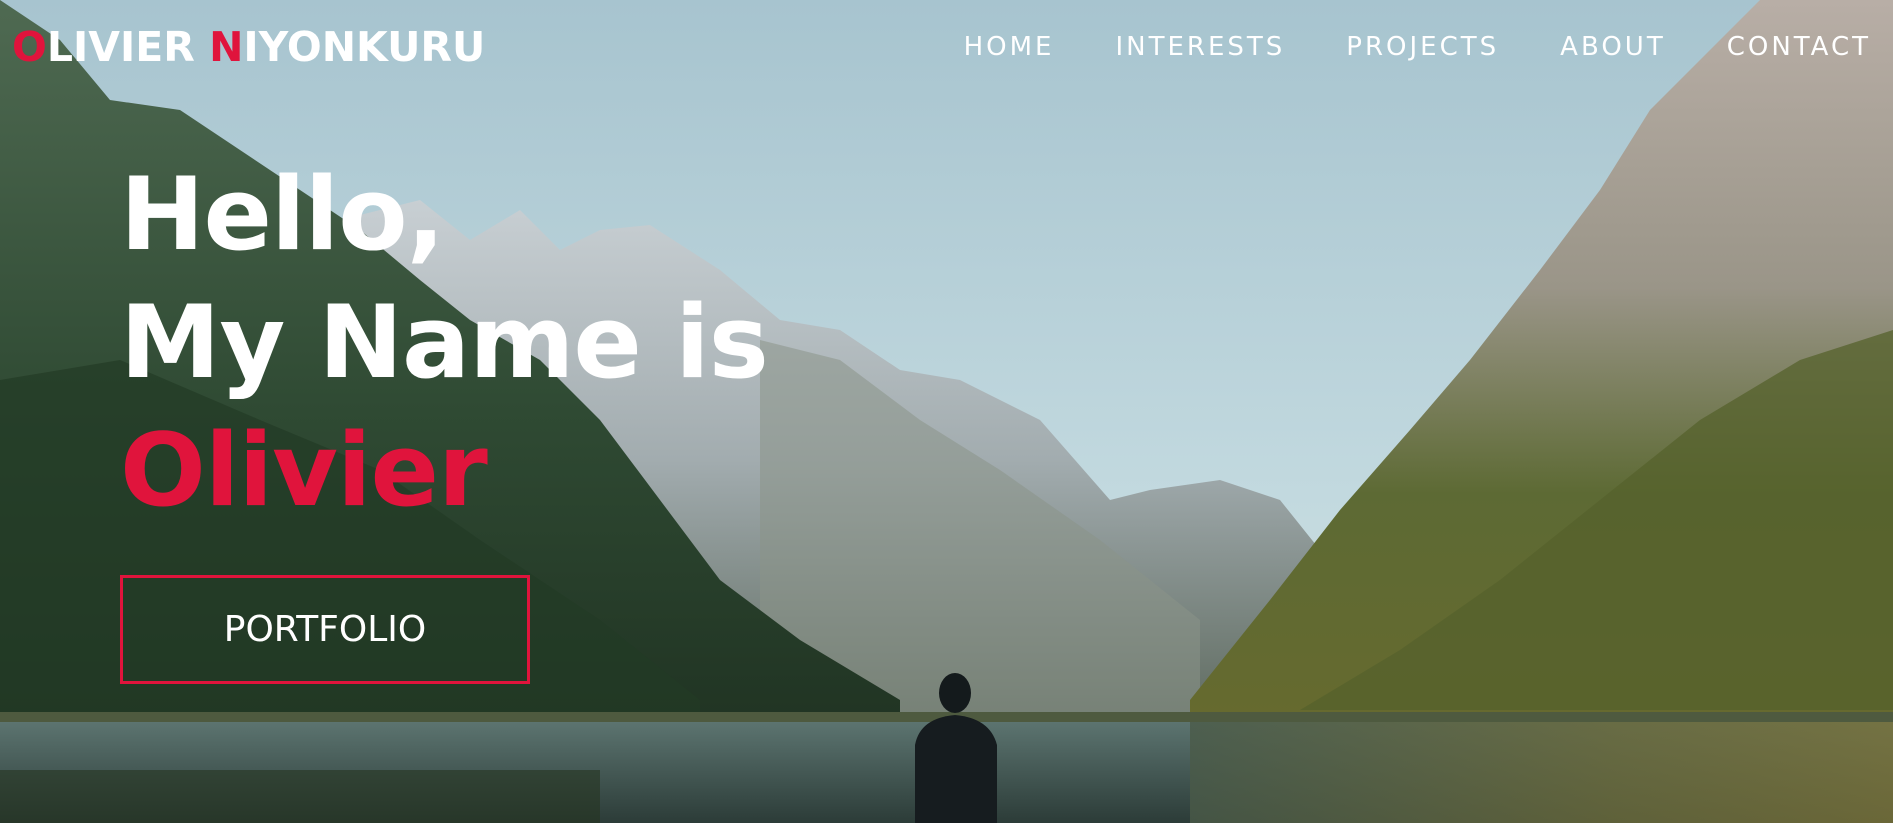 This screenshot has width=1893, height=823. I want to click on brand-first-initial: O, so click(29, 47).